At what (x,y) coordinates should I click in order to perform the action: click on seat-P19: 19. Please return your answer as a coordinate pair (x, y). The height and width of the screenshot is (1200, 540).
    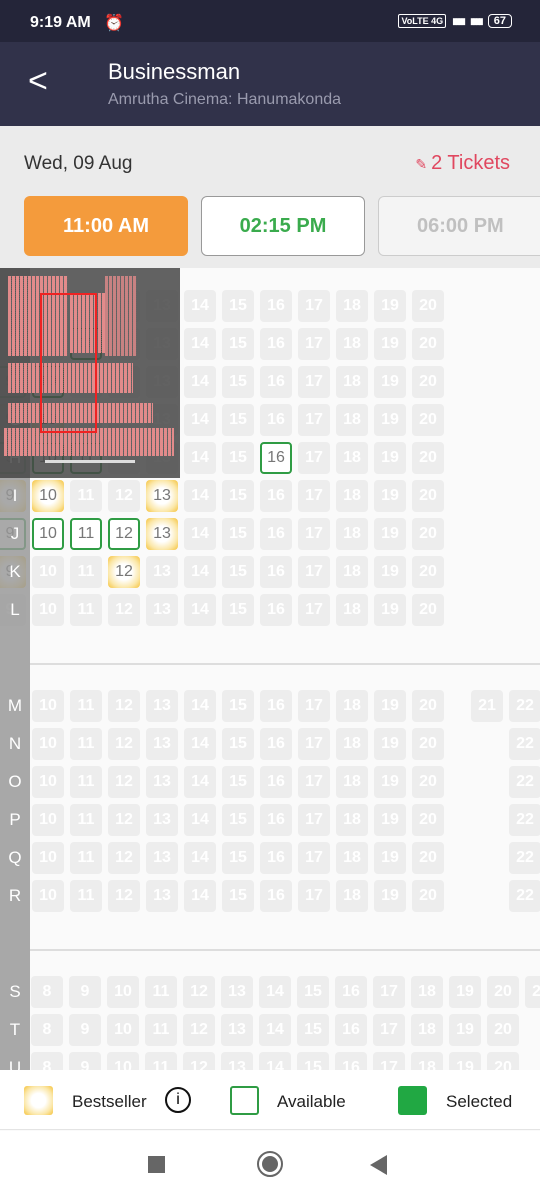
    Looking at the image, I should click on (390, 820).